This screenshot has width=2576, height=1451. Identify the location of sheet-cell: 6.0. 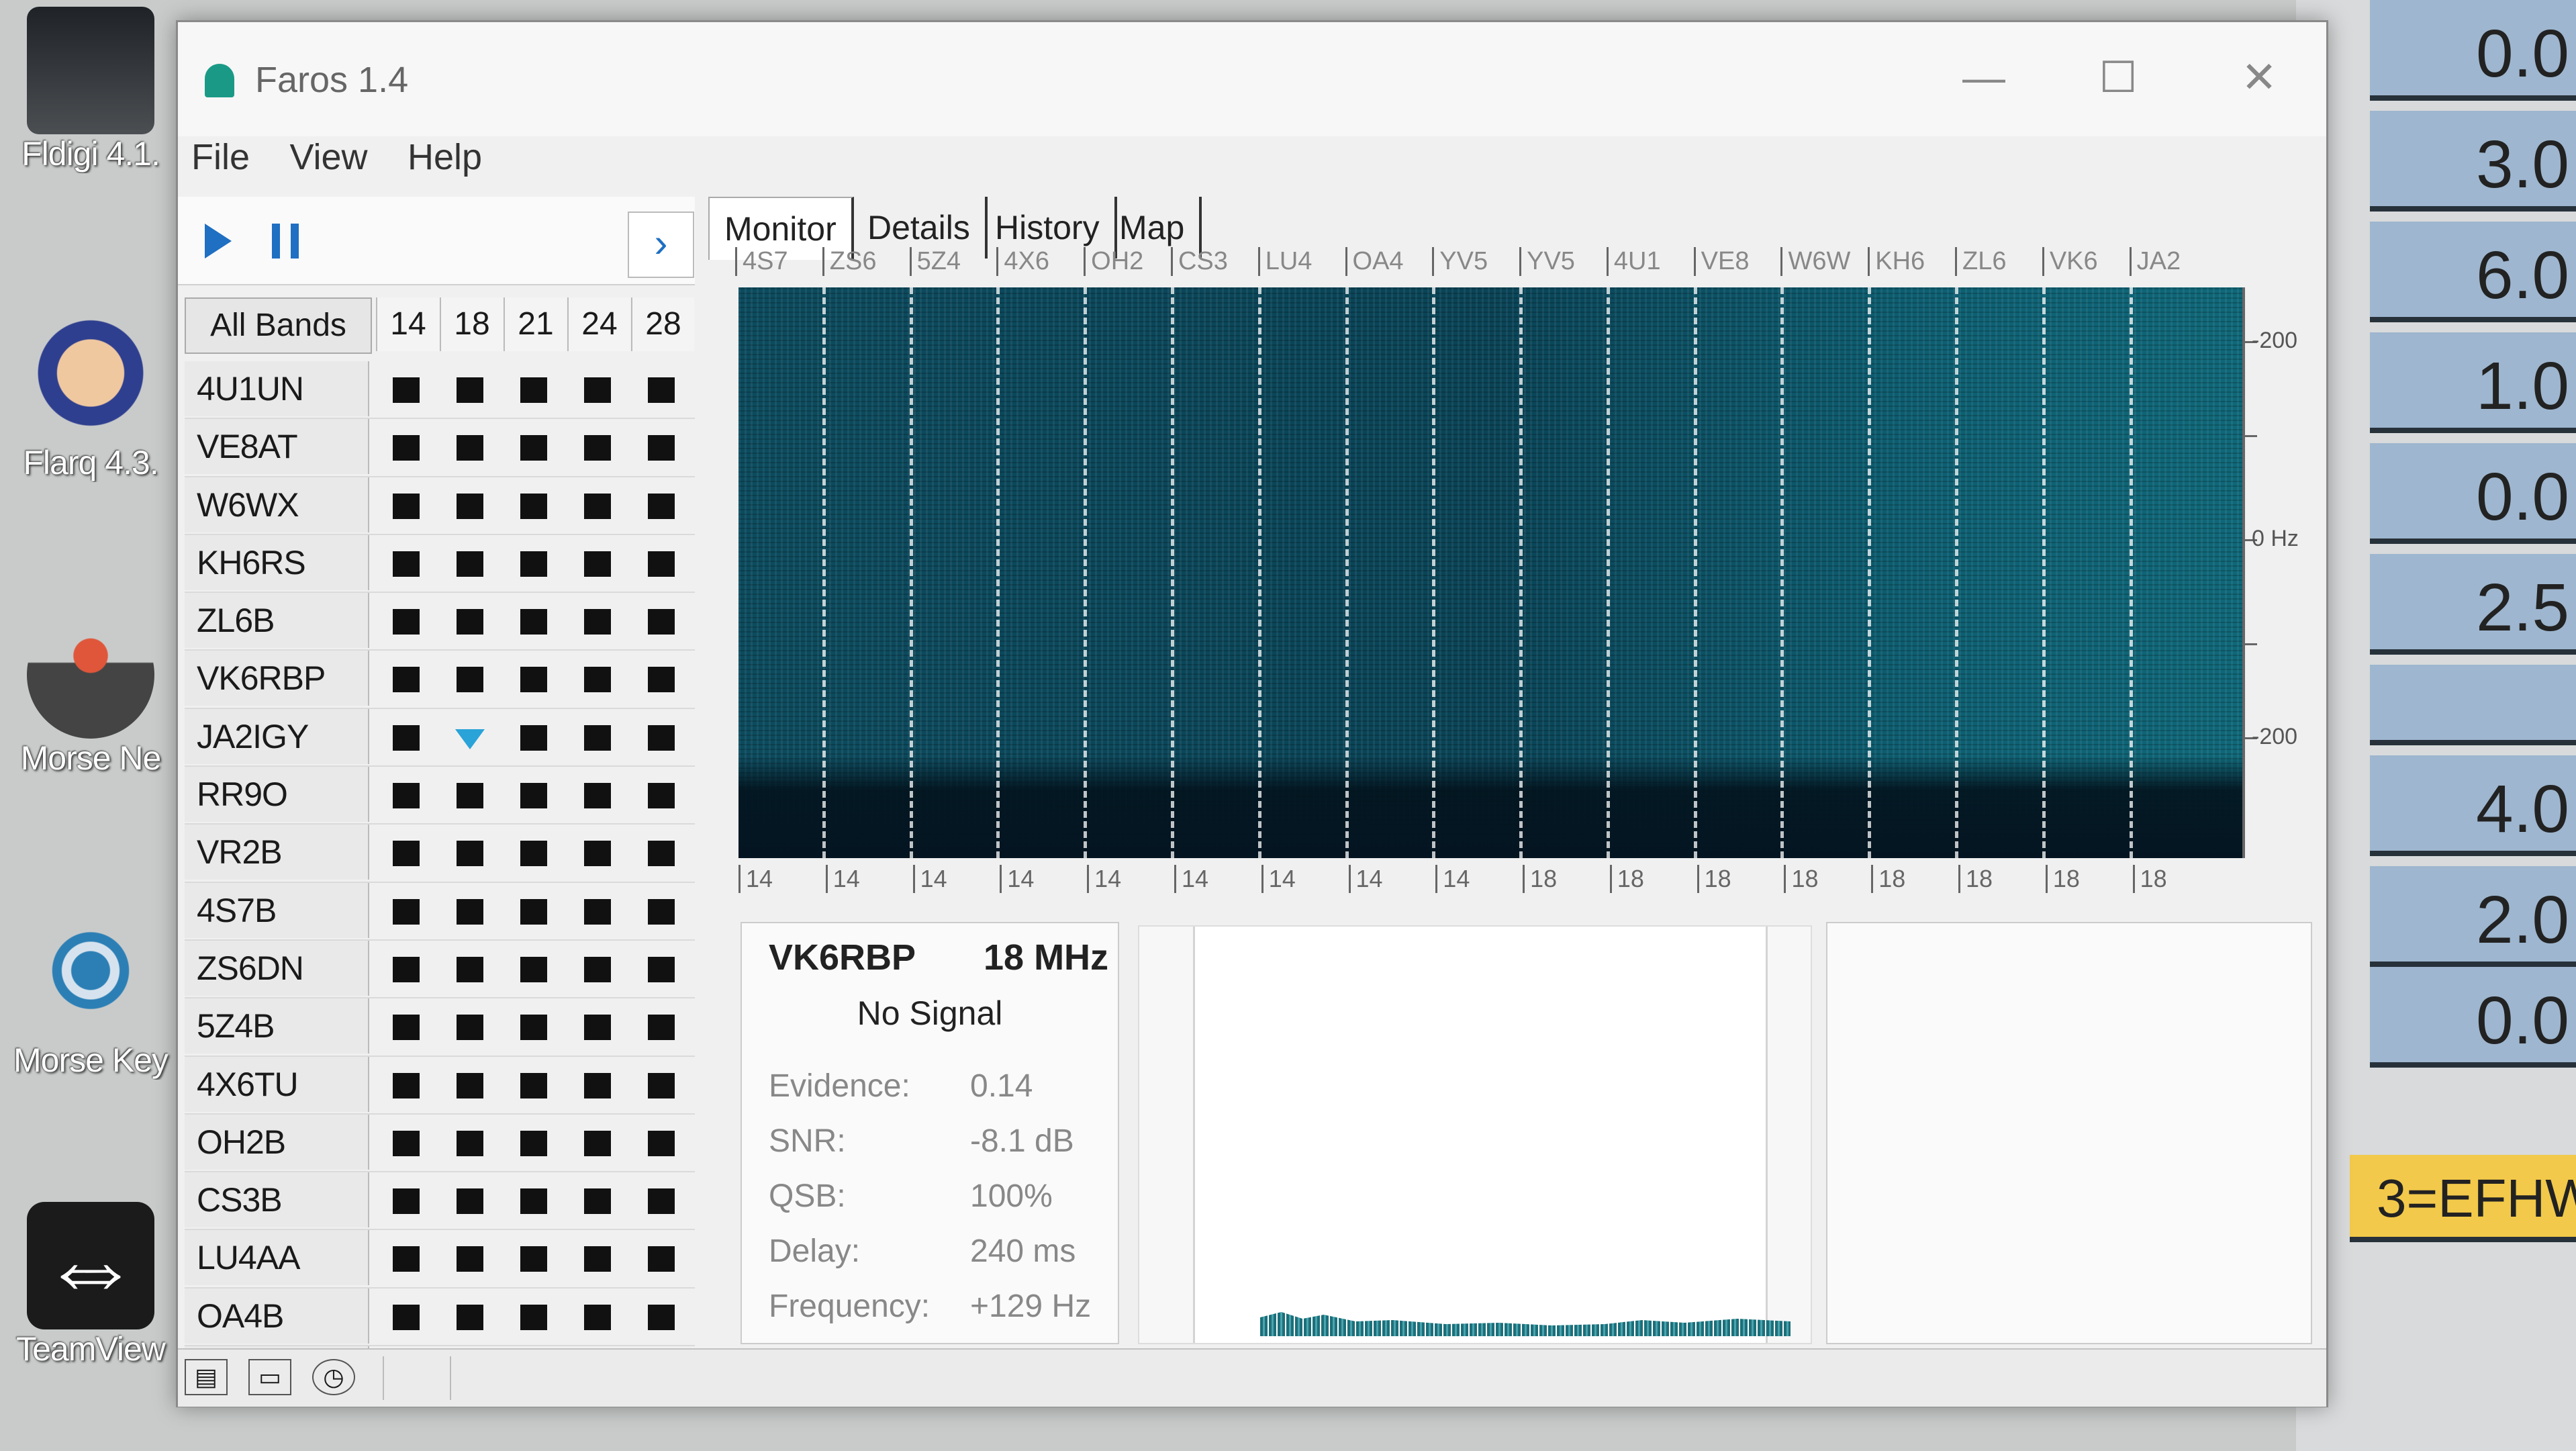
(2473, 272).